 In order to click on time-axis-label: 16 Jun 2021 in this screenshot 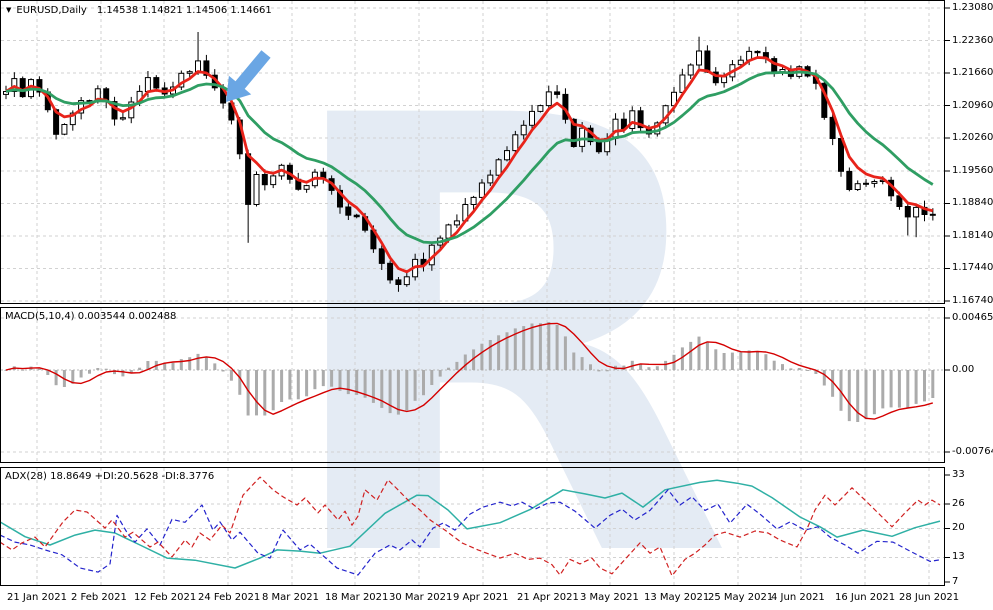, I will do `click(865, 597)`.